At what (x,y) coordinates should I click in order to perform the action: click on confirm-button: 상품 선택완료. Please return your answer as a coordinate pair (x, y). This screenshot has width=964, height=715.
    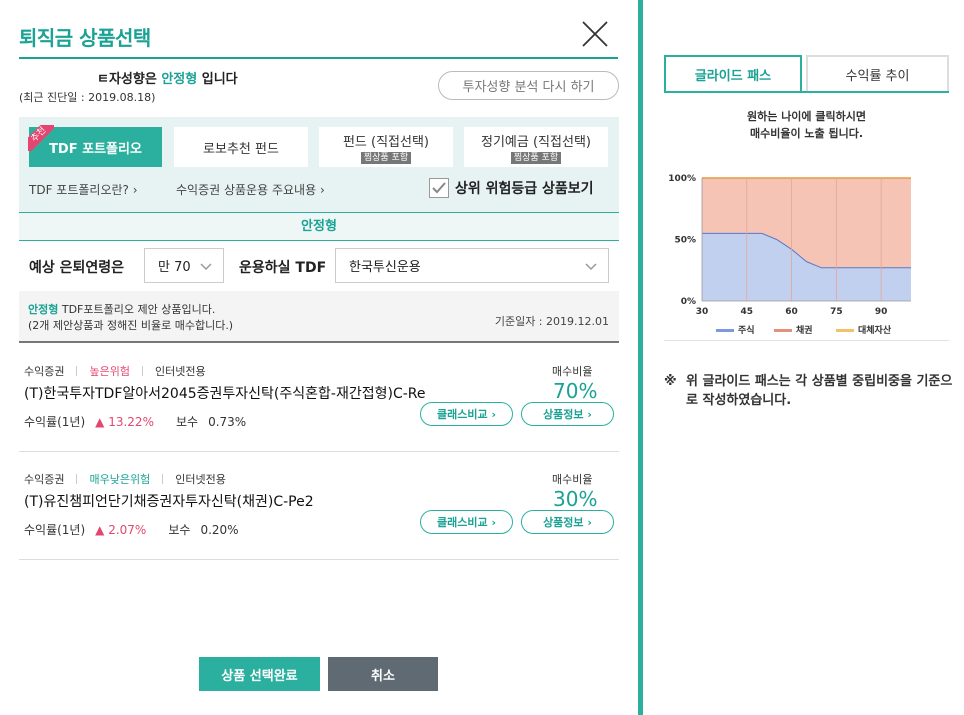
    Looking at the image, I should click on (259, 674).